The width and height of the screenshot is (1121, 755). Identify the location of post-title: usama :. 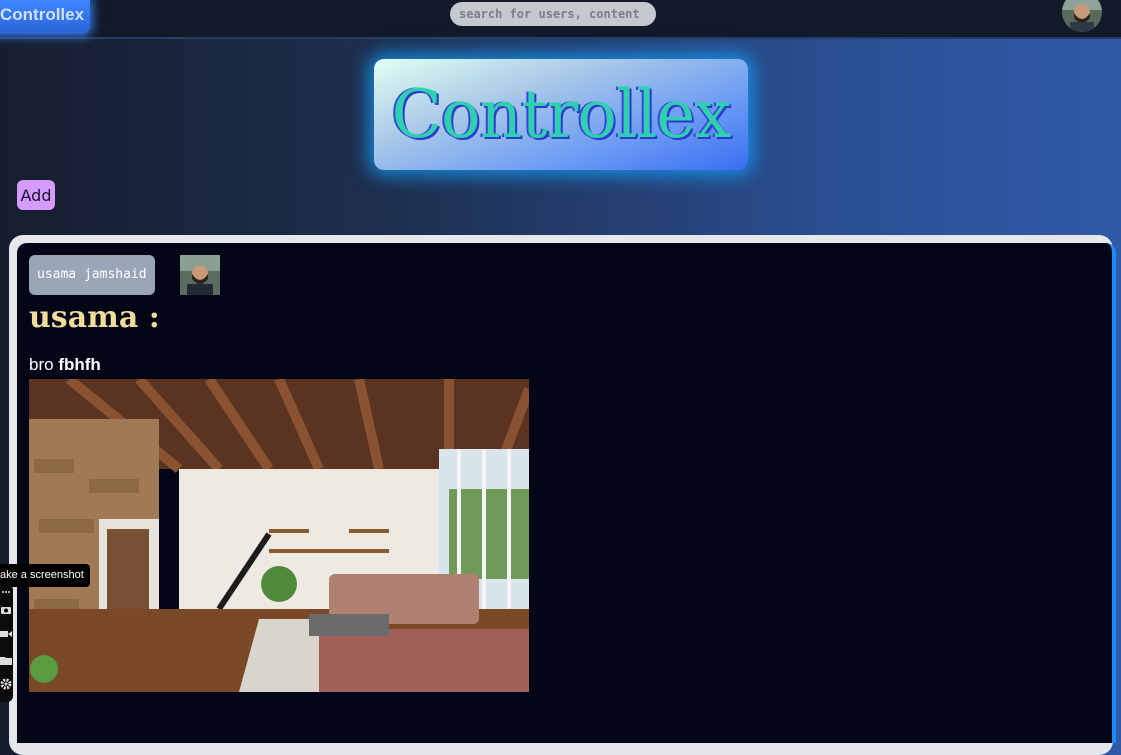
(94, 317).